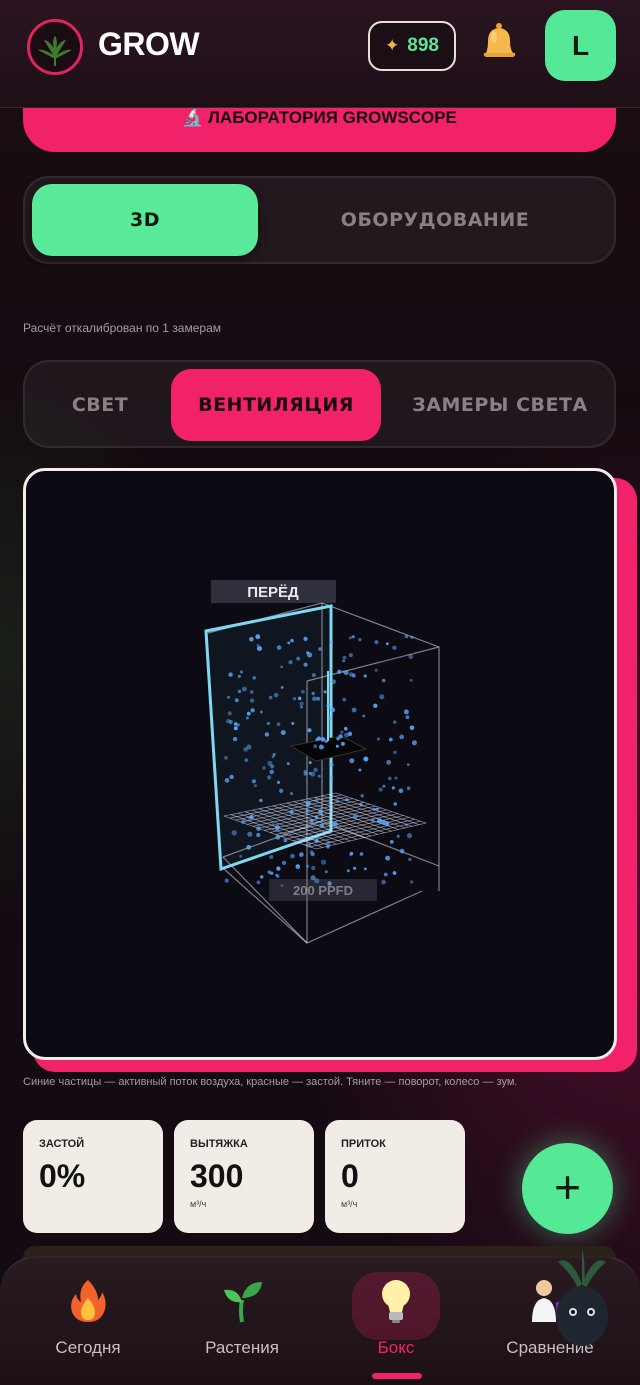 This screenshot has width=640, height=1385. What do you see at coordinates (396, 1347) in the screenshot?
I see `nav-label: Бокс` at bounding box center [396, 1347].